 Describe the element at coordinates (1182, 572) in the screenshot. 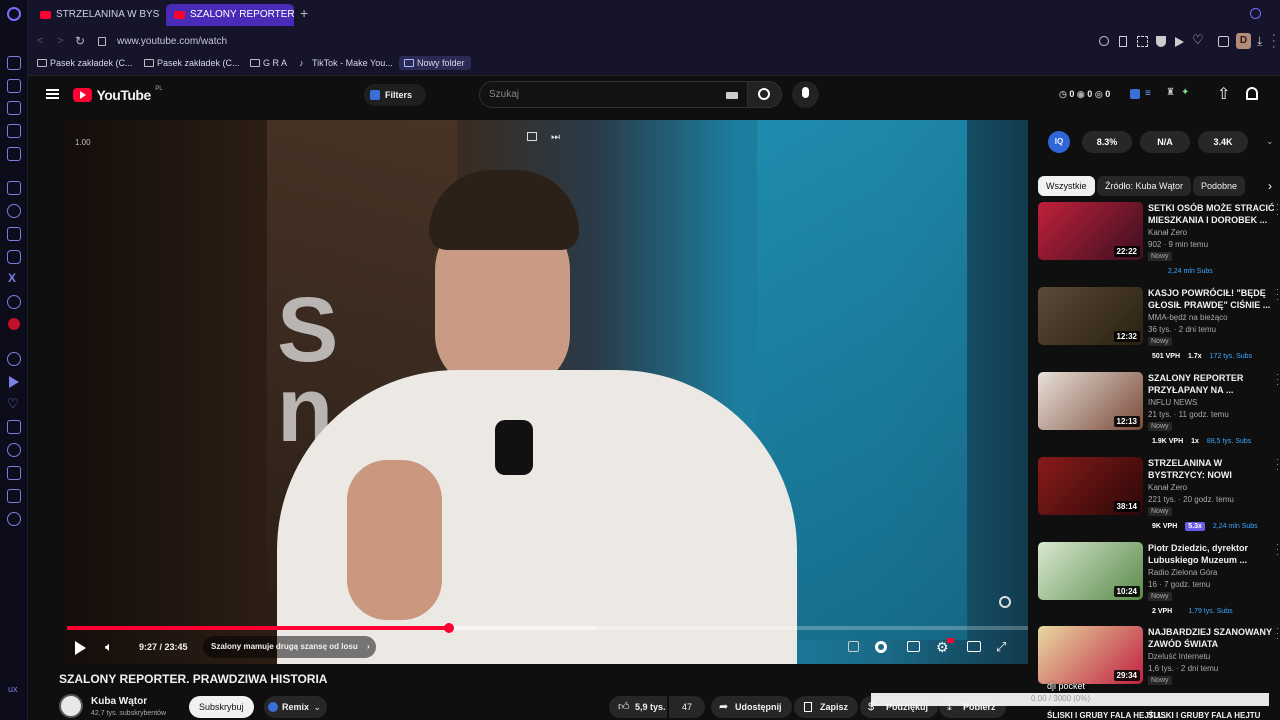

I see `channel-name: Radio Zielona Góra` at that location.